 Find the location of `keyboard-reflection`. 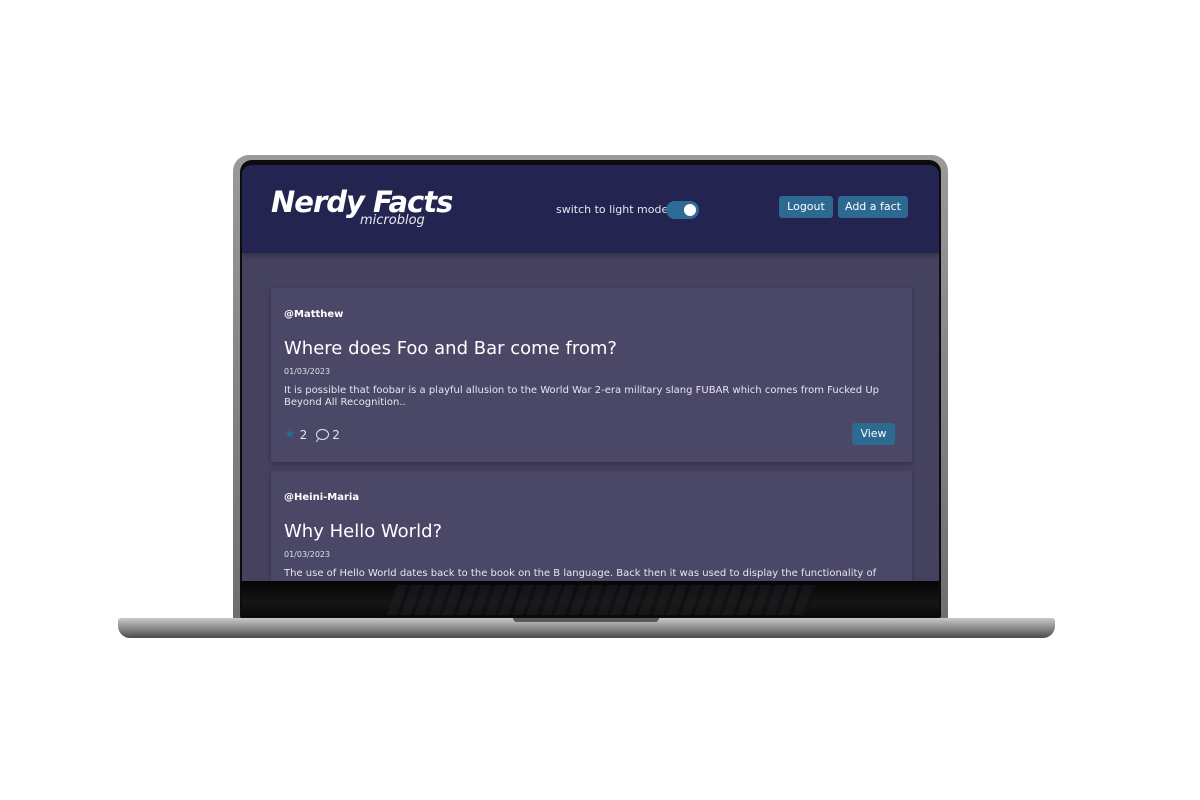

keyboard-reflection is located at coordinates (590, 599).